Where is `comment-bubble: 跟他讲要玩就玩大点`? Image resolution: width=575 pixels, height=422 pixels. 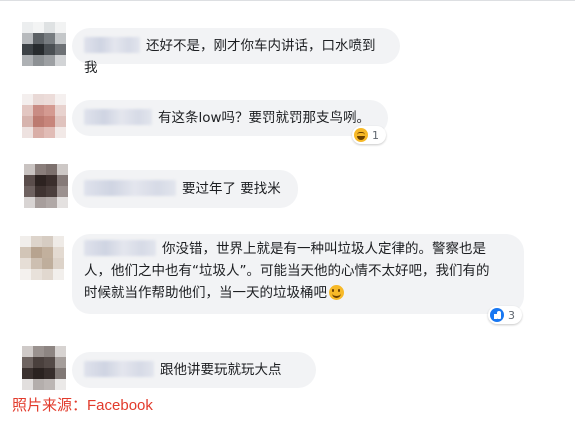 comment-bubble: 跟他讲要玩就玩大点 is located at coordinates (194, 370).